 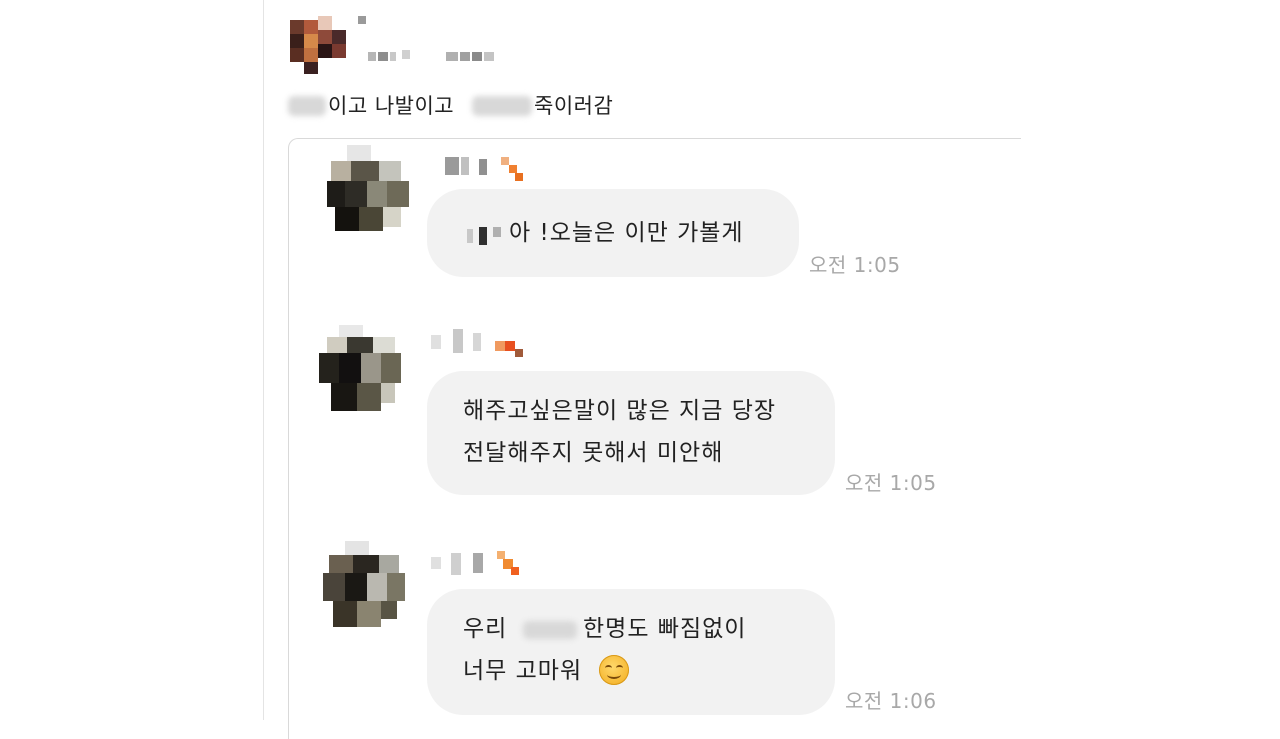 I want to click on post-text-part-b: 죽이러감, so click(x=574, y=106).